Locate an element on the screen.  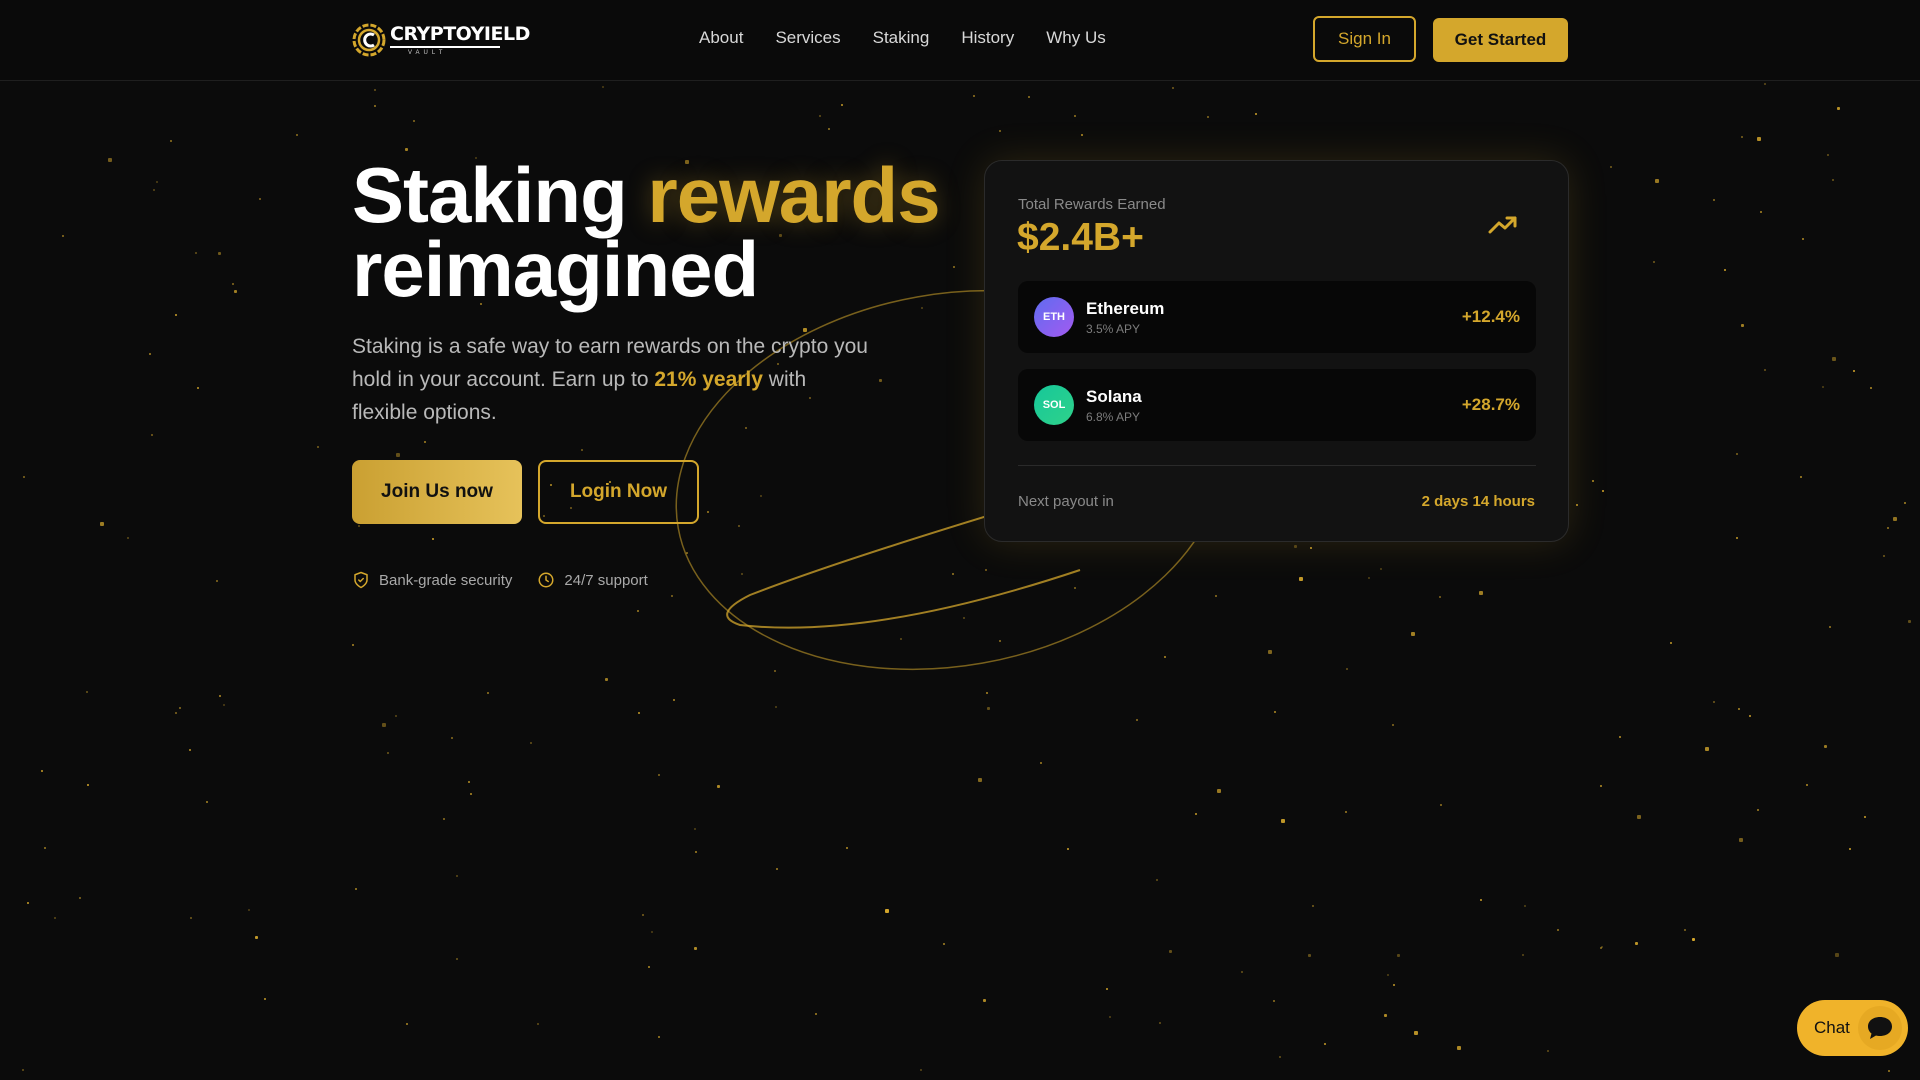
chat-button: Chat is located at coordinates (1852, 1028).